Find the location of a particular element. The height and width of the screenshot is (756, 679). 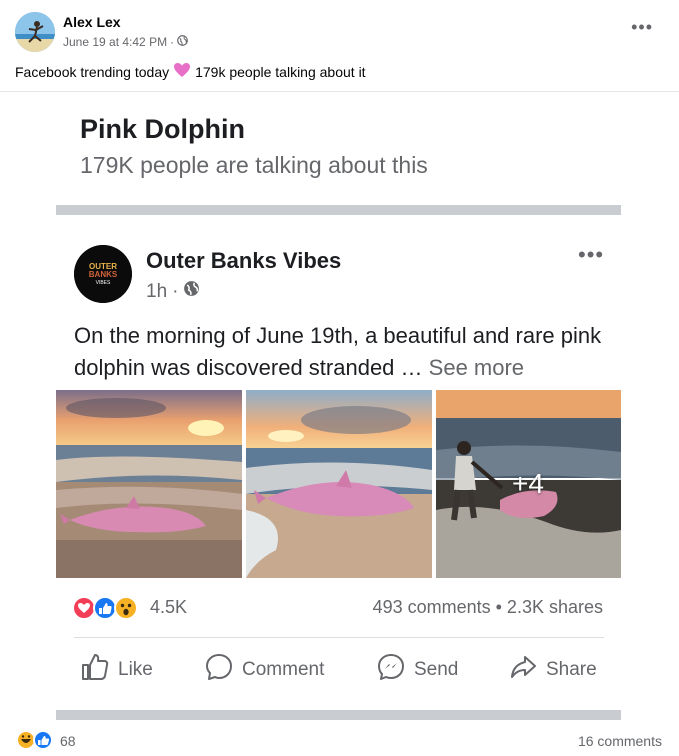

divider is located at coordinates (339, 637).